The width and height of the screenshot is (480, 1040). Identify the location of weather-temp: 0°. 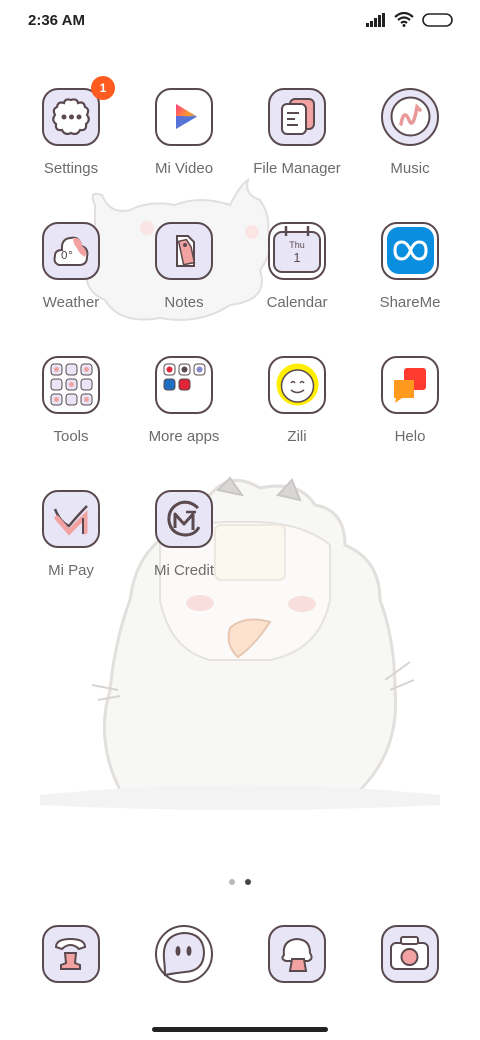
(66, 255).